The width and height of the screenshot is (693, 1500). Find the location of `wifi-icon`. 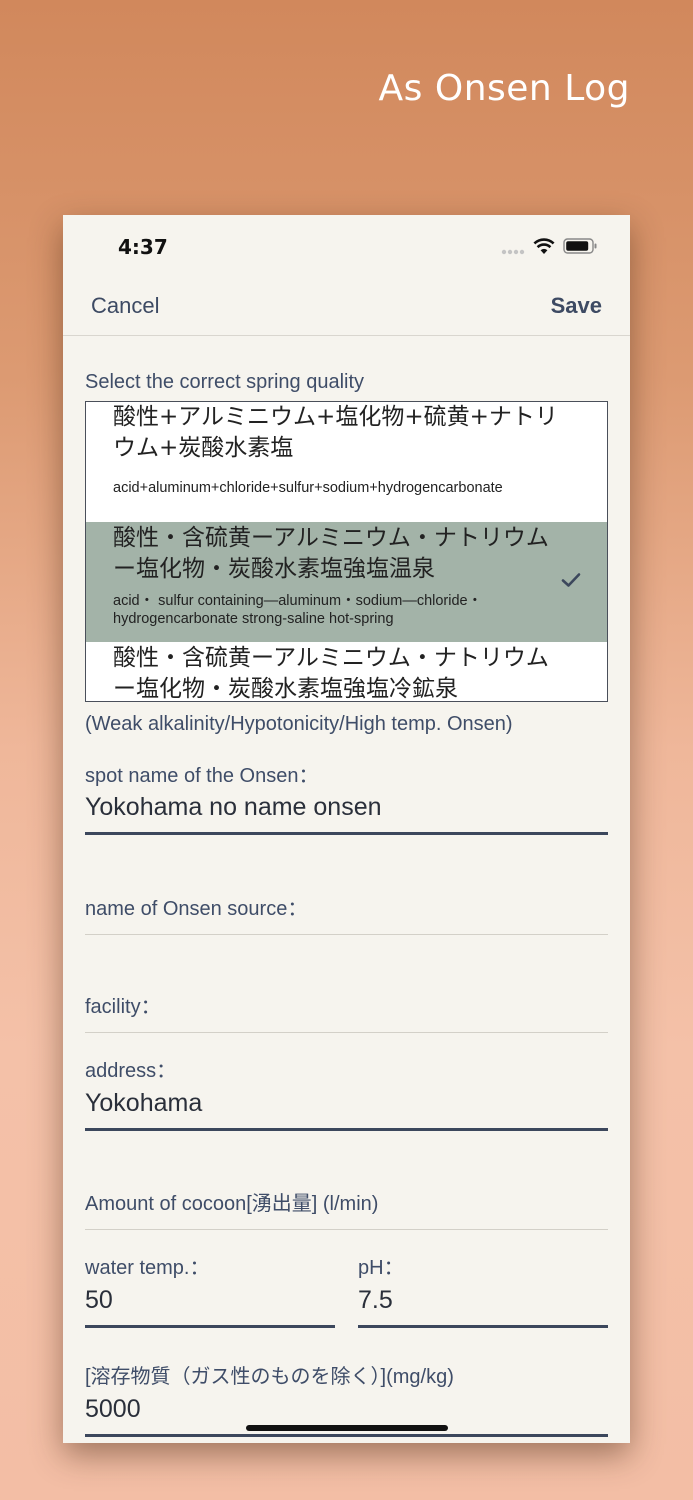

wifi-icon is located at coordinates (544, 246).